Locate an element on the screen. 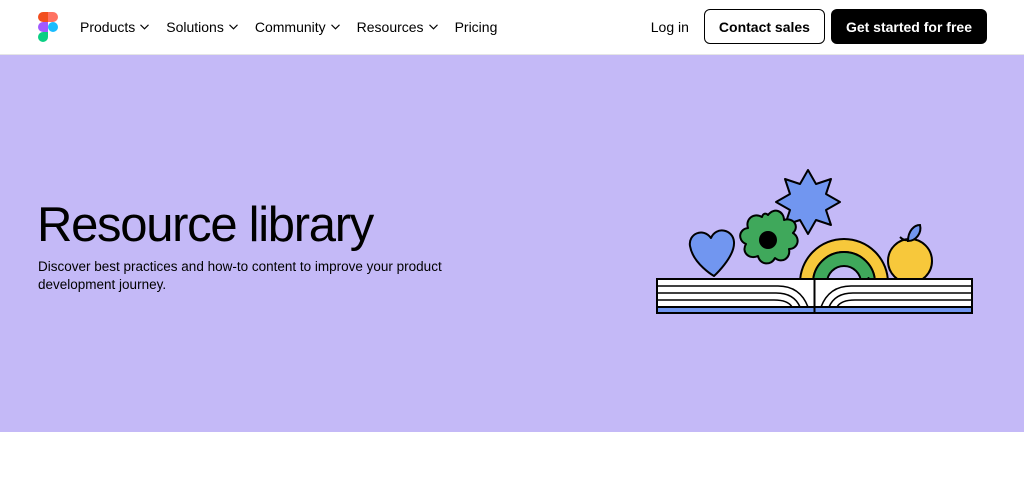 The image size is (1024, 495). nav-solutions-label: Solutions is located at coordinates (195, 26).